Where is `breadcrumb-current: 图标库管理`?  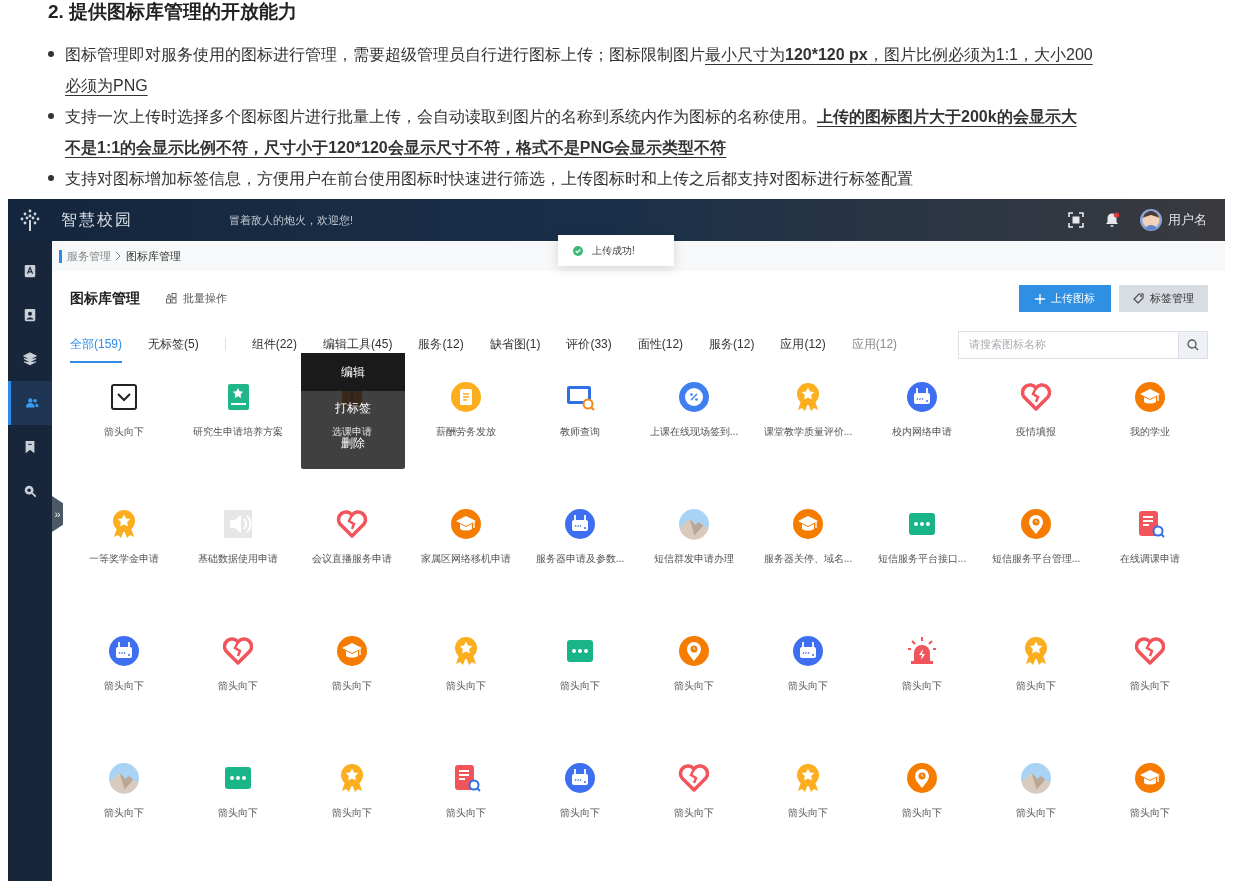
breadcrumb-current: 图标库管理 is located at coordinates (153, 256).